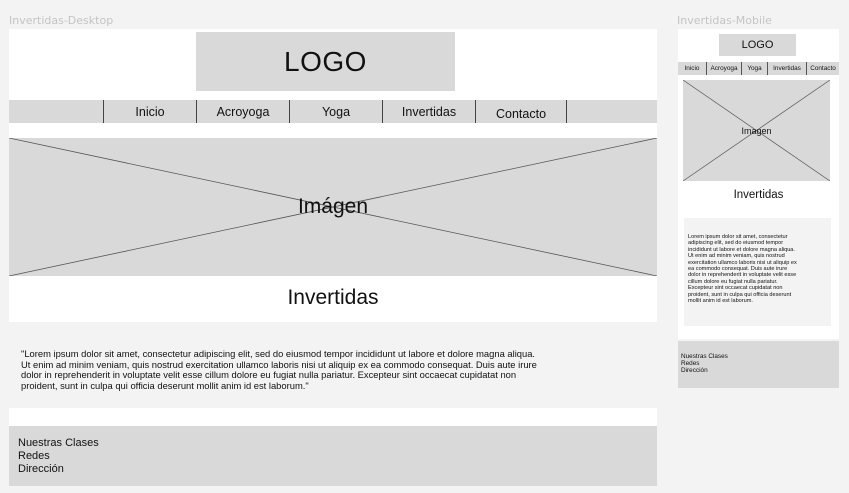 The height and width of the screenshot is (493, 849). What do you see at coordinates (754, 68) in the screenshot?
I see `mobile-nav-yoga: Yoga` at bounding box center [754, 68].